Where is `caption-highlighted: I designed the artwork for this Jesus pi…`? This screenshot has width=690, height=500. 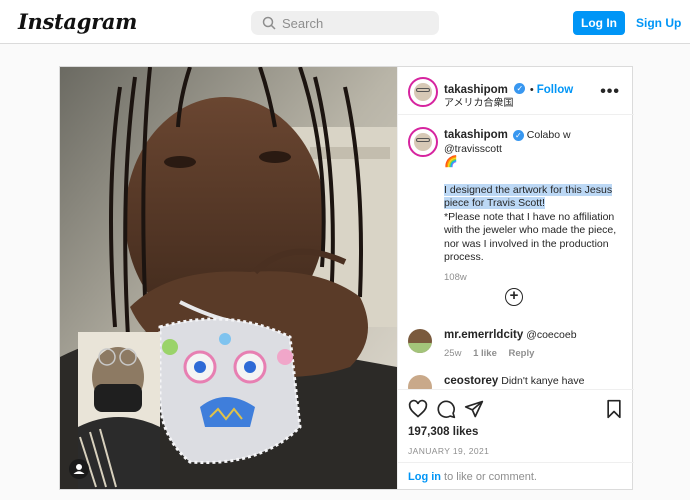
caption-highlighted: I designed the artwork for this Jesus pi… is located at coordinates (528, 196).